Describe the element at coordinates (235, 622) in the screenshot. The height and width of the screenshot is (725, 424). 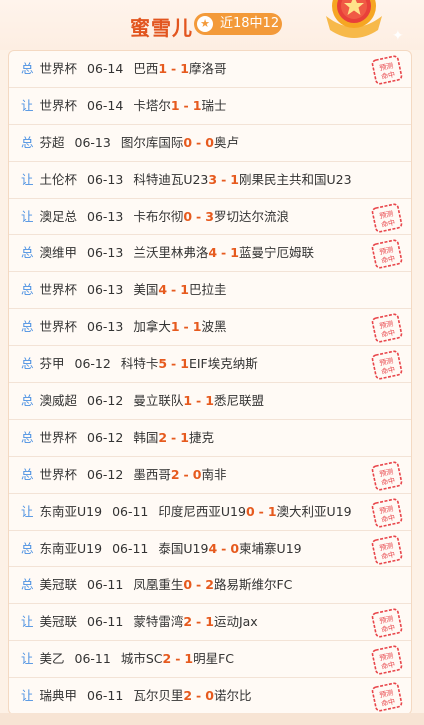
I see `away-team: 运动Jax` at that location.